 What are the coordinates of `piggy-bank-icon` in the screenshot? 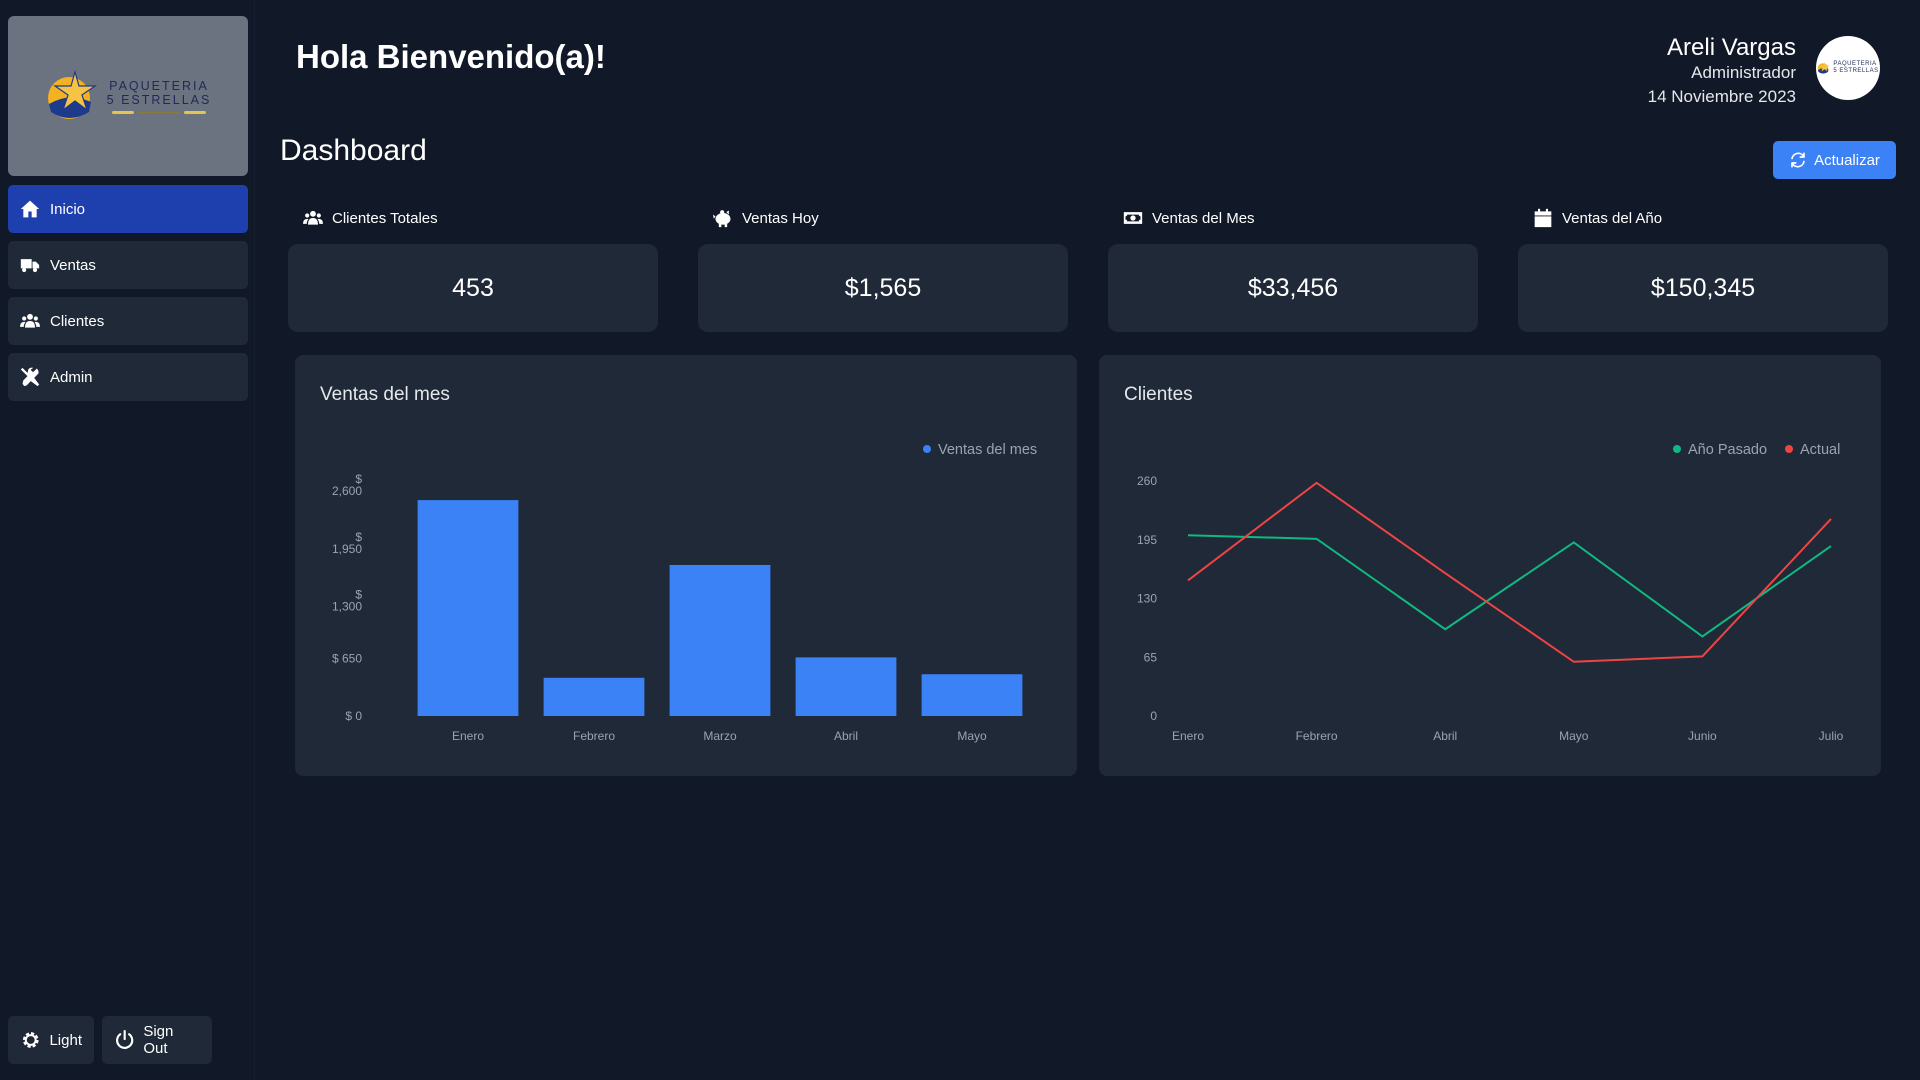 It's located at (722, 219).